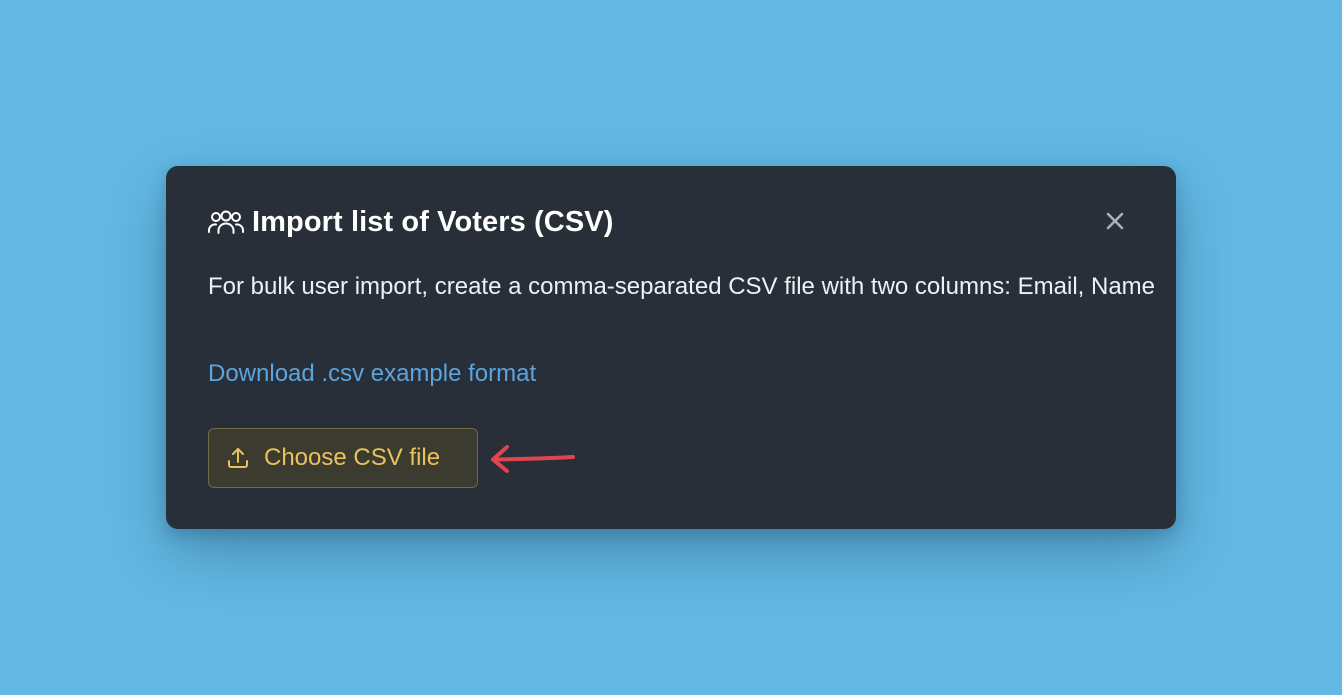 The image size is (1342, 695). Describe the element at coordinates (433, 221) in the screenshot. I see `modal-title: Import list of Voters (CSV)` at that location.